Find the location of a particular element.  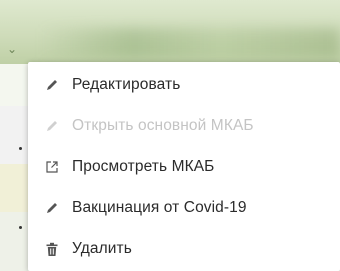

menu-item-delete: Удалить is located at coordinates (184, 249).